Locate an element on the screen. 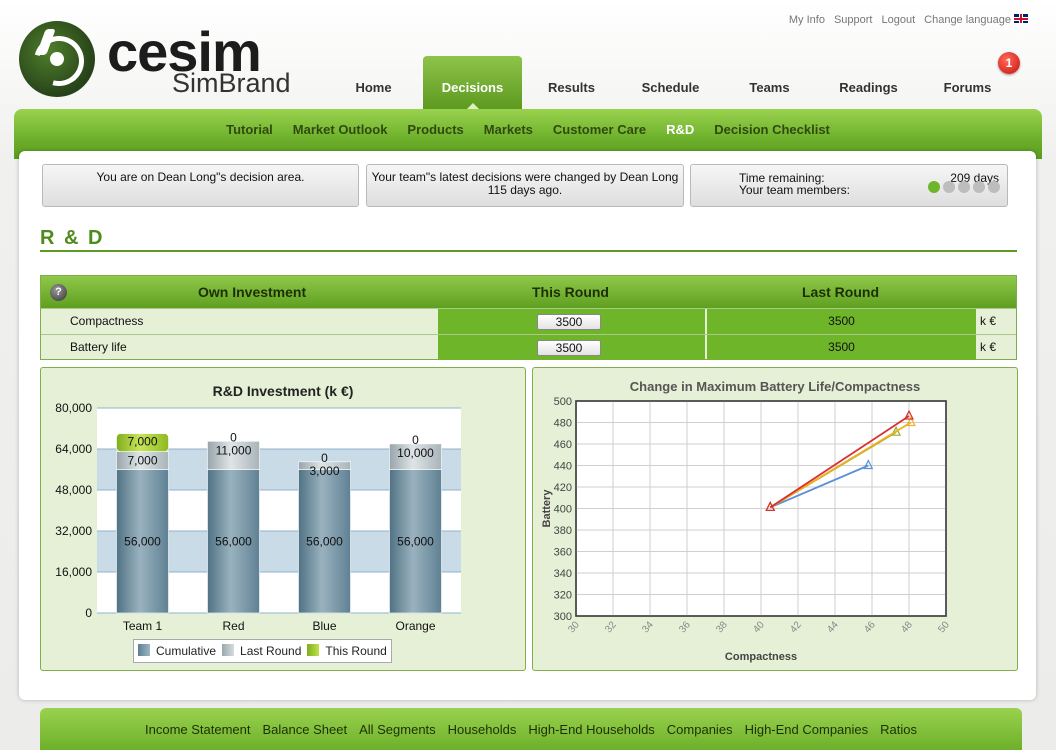 The width and height of the screenshot is (1056, 750). y-tick-label: 48,000 is located at coordinates (73, 490).